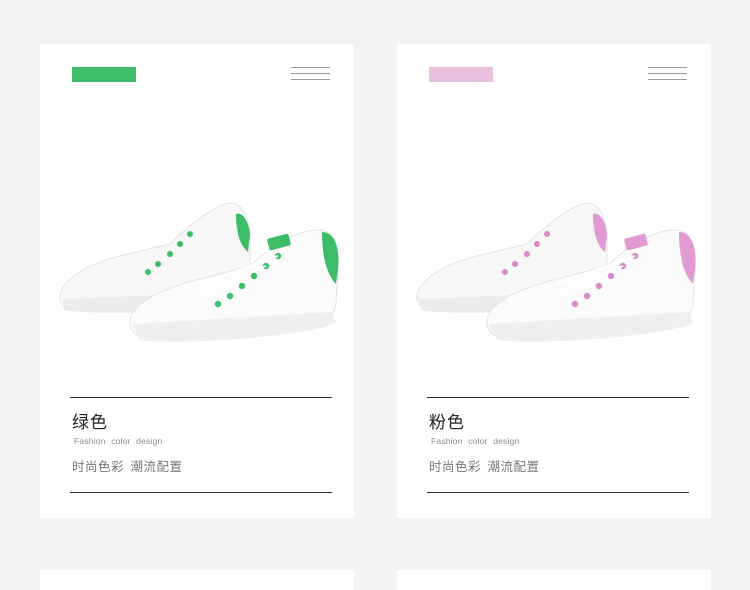 This screenshot has height=590, width=750. I want to click on color-name: 绿色, so click(90, 423).